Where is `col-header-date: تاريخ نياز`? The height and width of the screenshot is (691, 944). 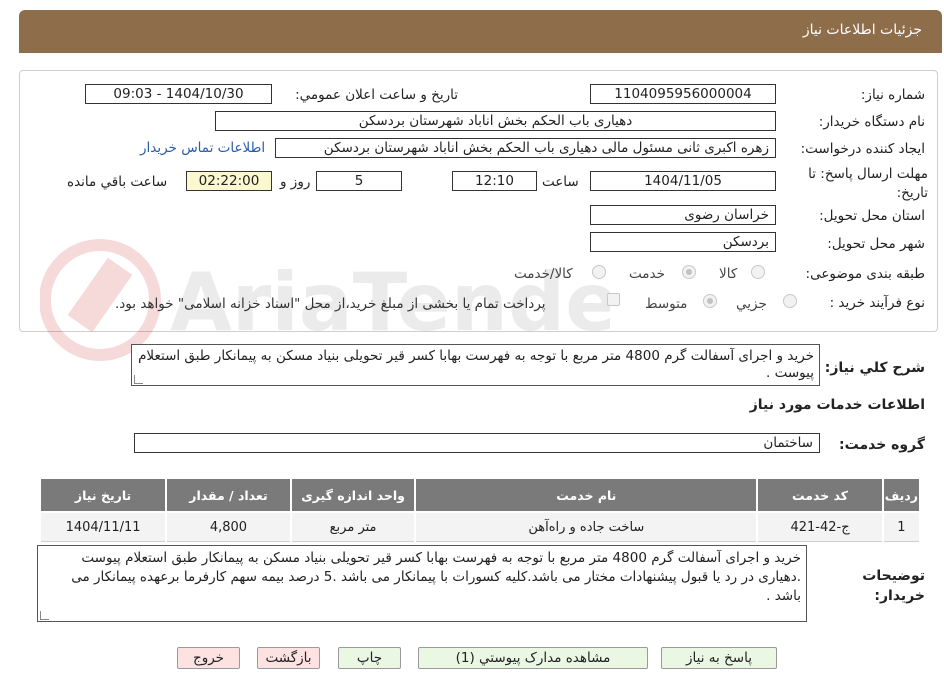 col-header-date: تاريخ نياز is located at coordinates (103, 495).